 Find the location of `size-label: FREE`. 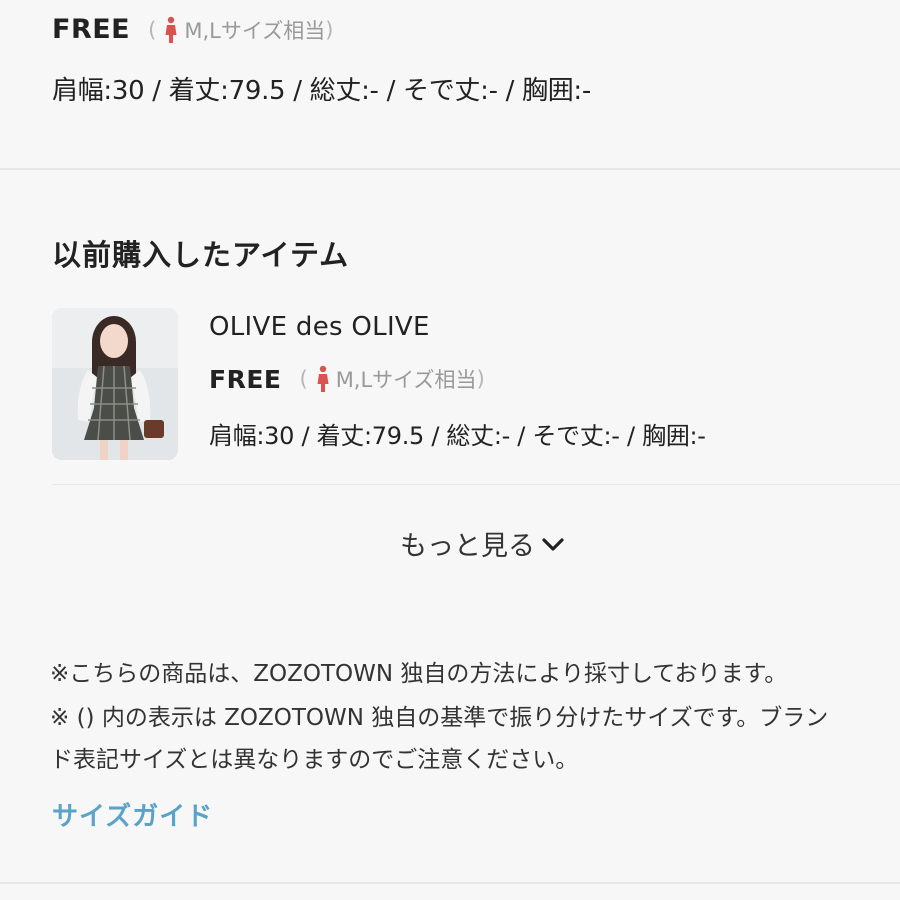

size-label: FREE is located at coordinates (91, 29).